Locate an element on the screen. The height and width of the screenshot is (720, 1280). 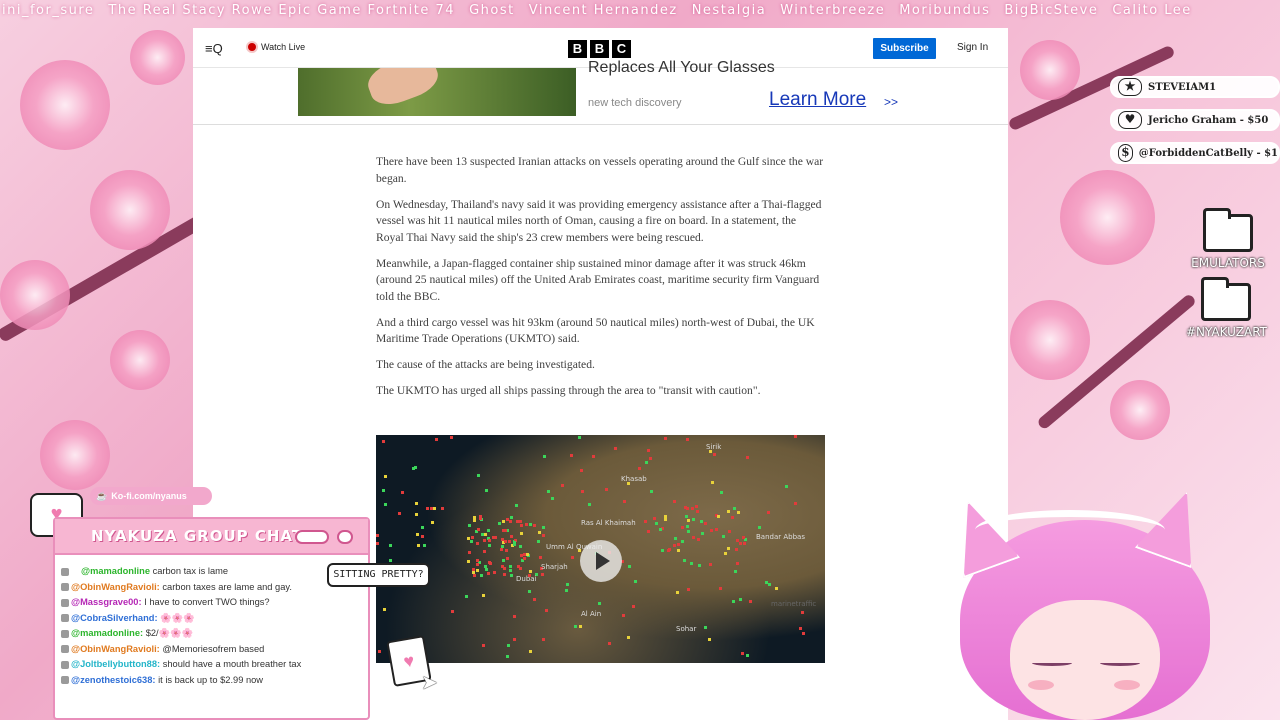
folder-nyakuzart: #NYAKUZART is located at coordinates (1226, 308).